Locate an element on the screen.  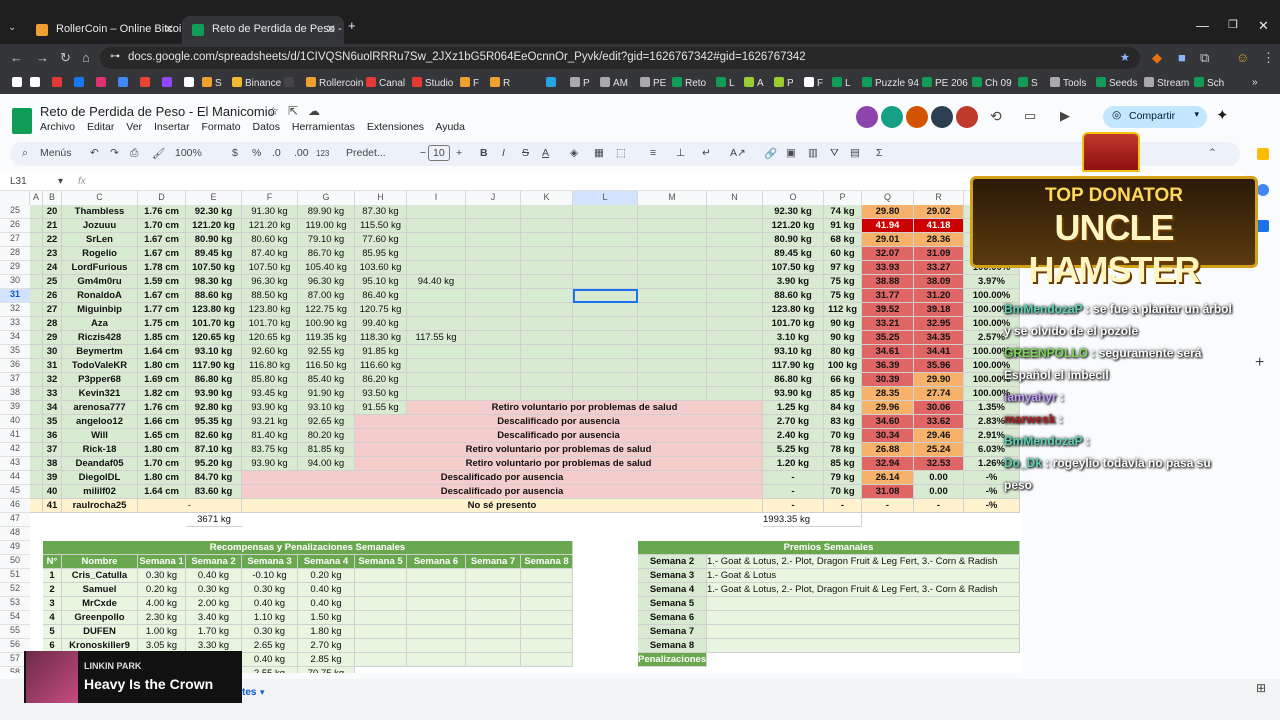
cell-week: 95.10 kg is located at coordinates (381, 282).